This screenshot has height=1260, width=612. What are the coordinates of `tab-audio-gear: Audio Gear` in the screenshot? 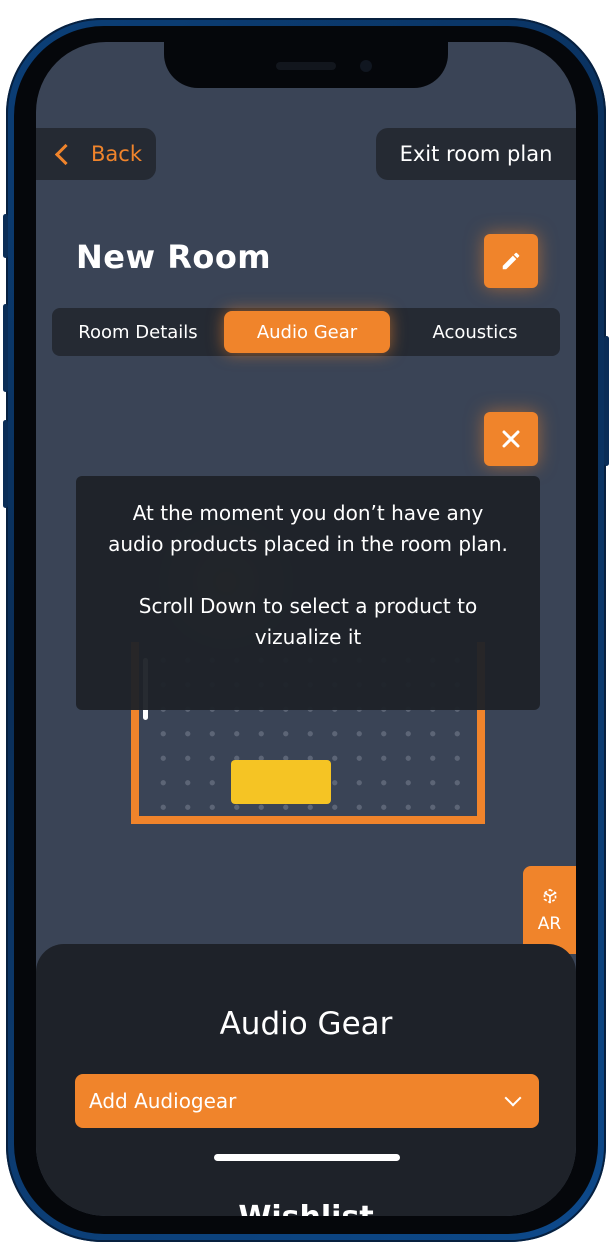 It's located at (307, 332).